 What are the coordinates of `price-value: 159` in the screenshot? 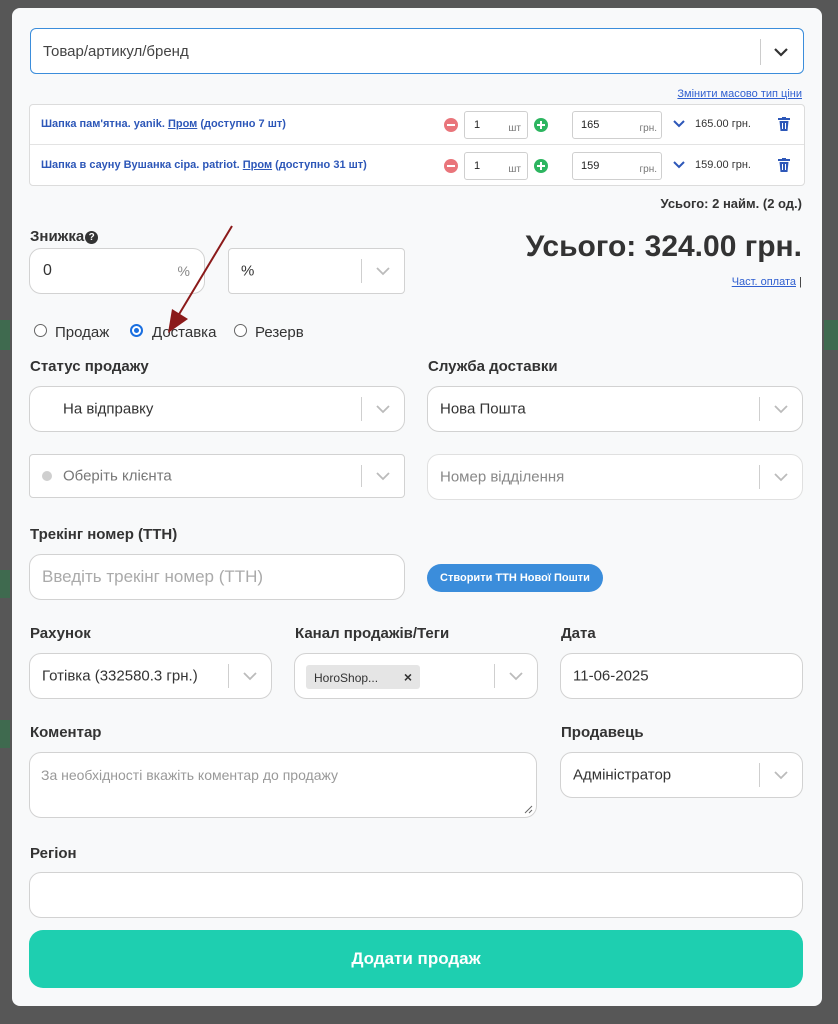 It's located at (590, 166).